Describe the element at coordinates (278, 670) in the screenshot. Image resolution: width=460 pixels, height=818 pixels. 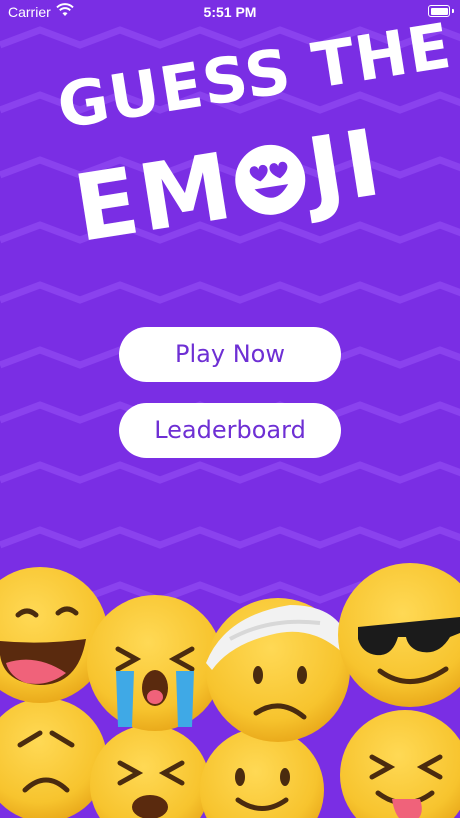
I see `bandaged-emoji-icon` at that location.